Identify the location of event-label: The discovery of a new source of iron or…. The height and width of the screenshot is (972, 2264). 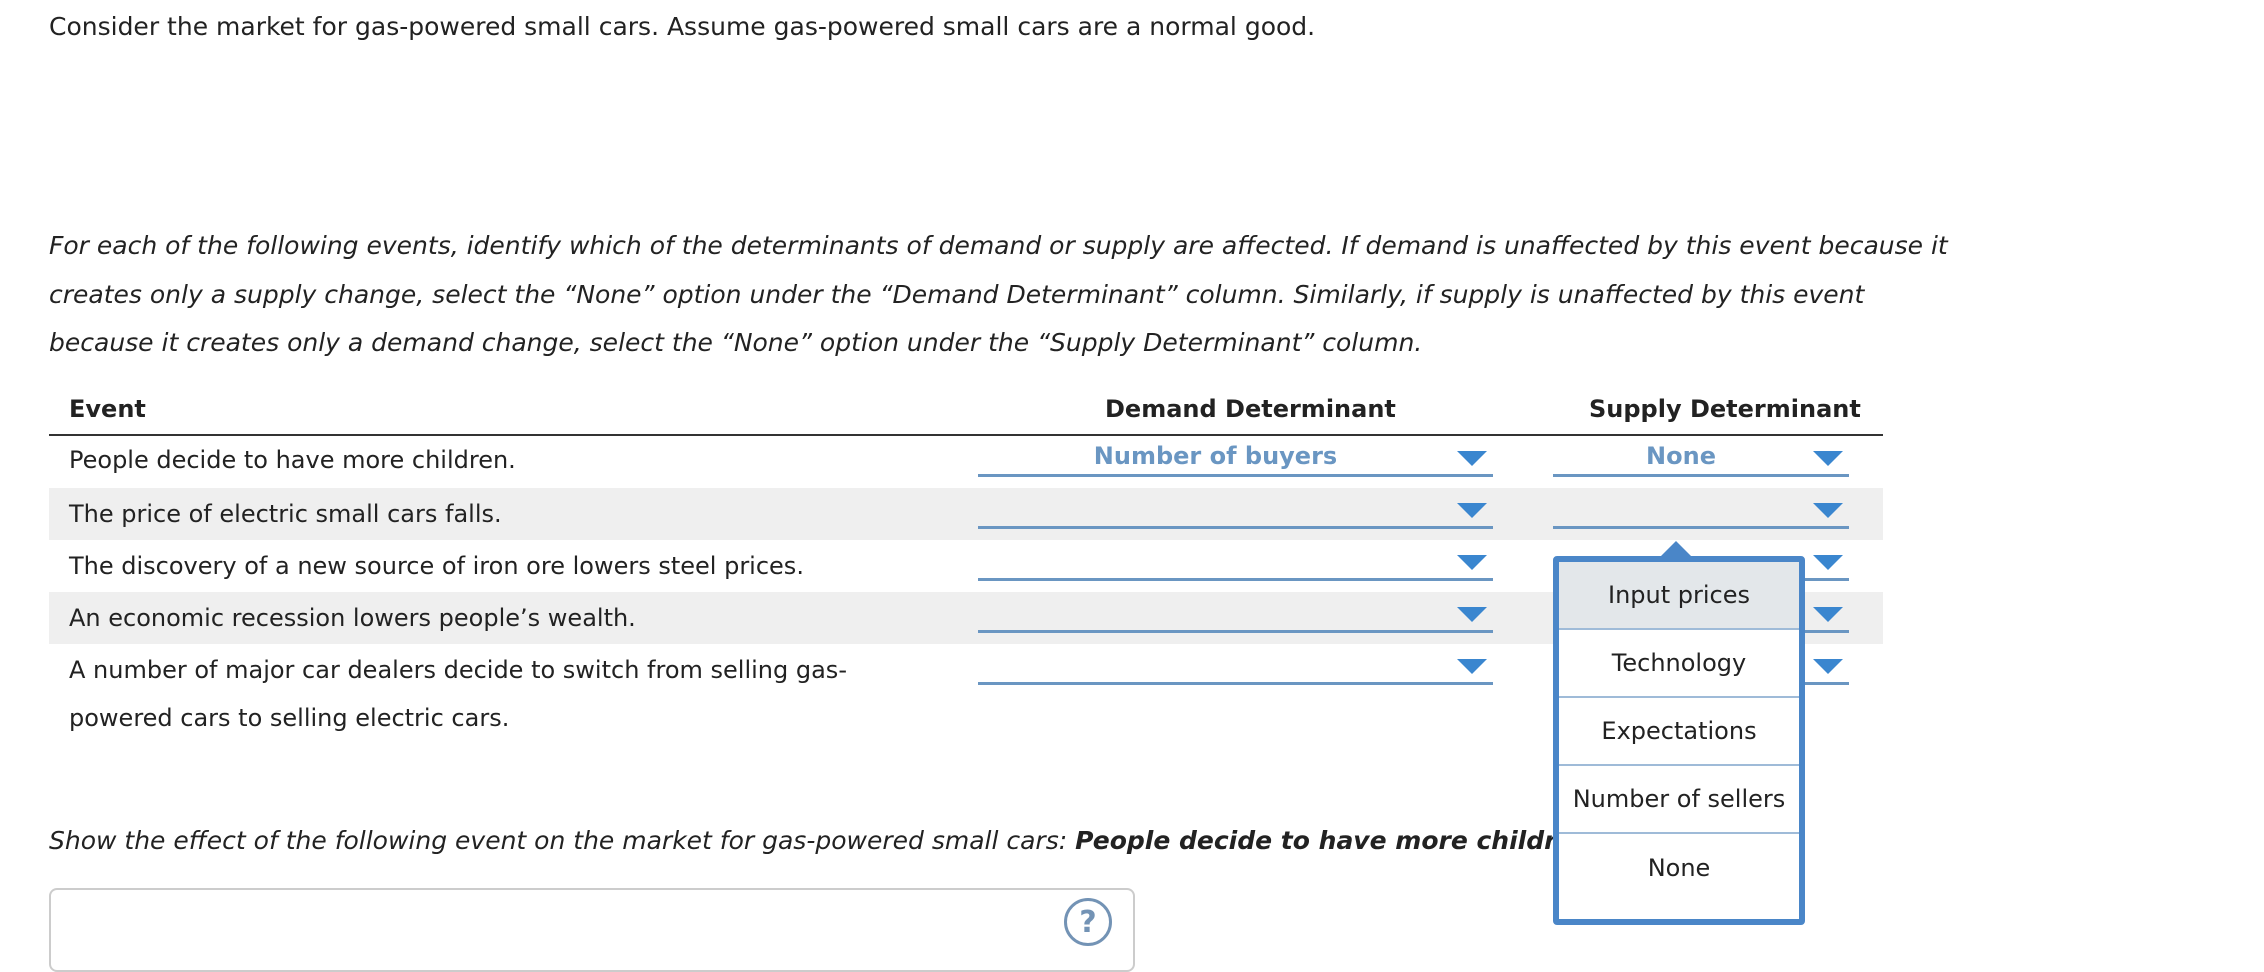
(436, 566).